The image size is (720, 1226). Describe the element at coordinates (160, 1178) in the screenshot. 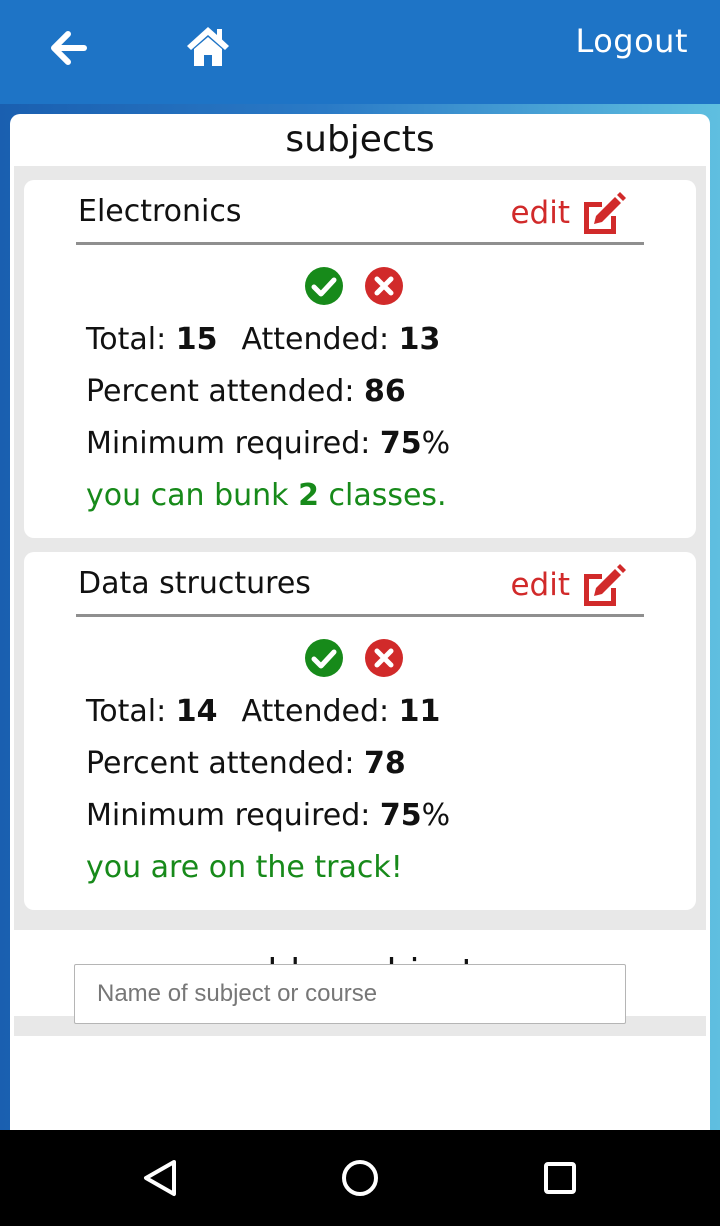

I see `nav-back-icon` at that location.